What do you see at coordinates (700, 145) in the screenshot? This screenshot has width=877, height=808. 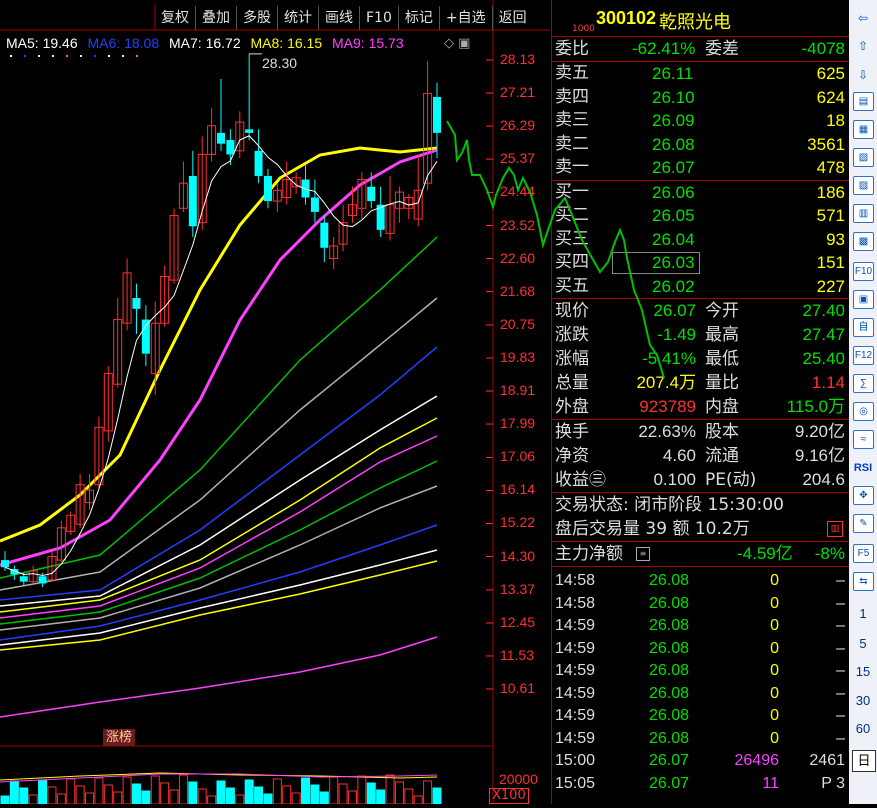 I see `order-book-row: 卖二 26.08 3561` at bounding box center [700, 145].